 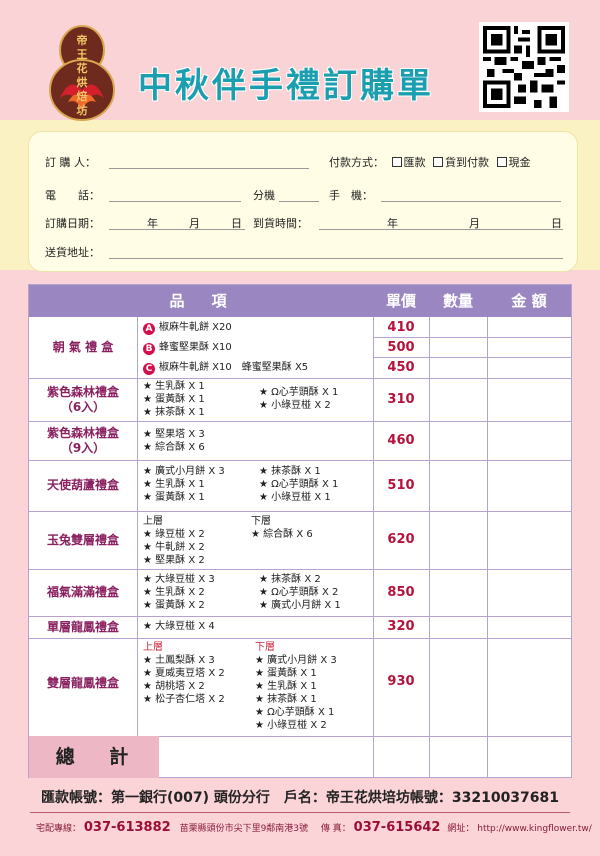 I want to click on orderer-field, so click(x=209, y=168).